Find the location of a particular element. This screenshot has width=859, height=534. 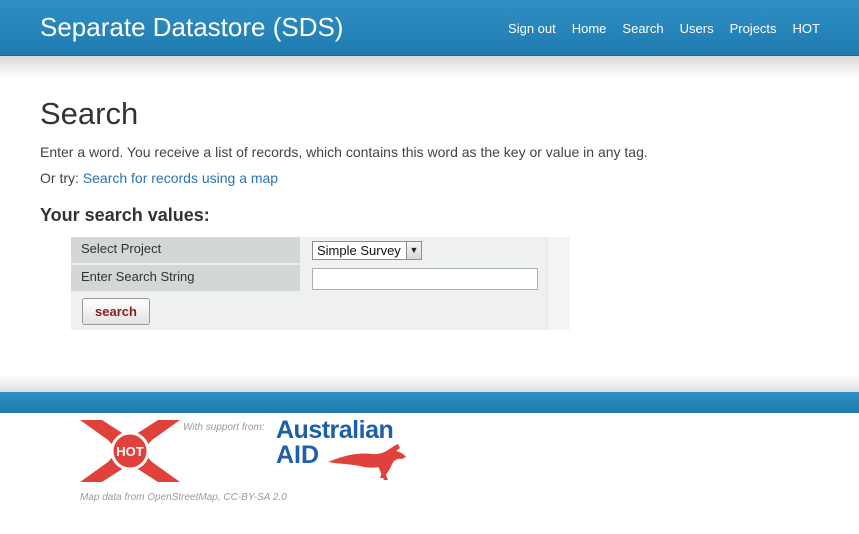

alt-search-line: Or try: Search for records using a map is located at coordinates (159, 178).